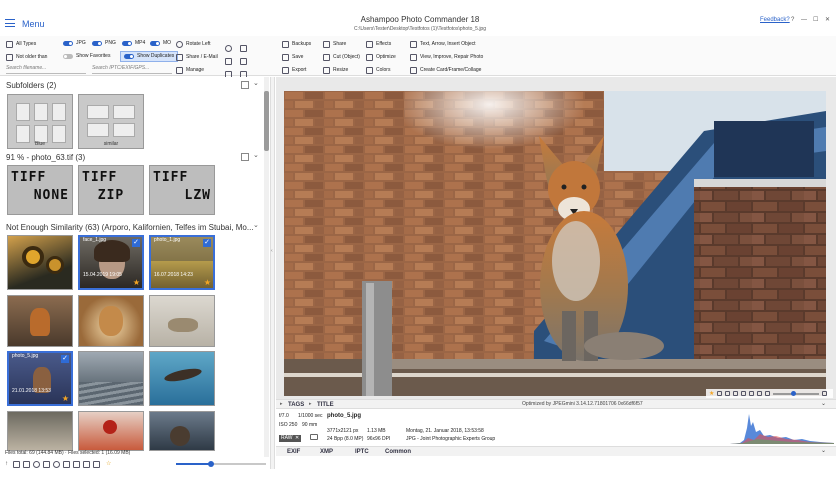 This screenshot has height=484, width=836. Describe the element at coordinates (26, 464) in the screenshot. I see `folder-open-icon` at that location.